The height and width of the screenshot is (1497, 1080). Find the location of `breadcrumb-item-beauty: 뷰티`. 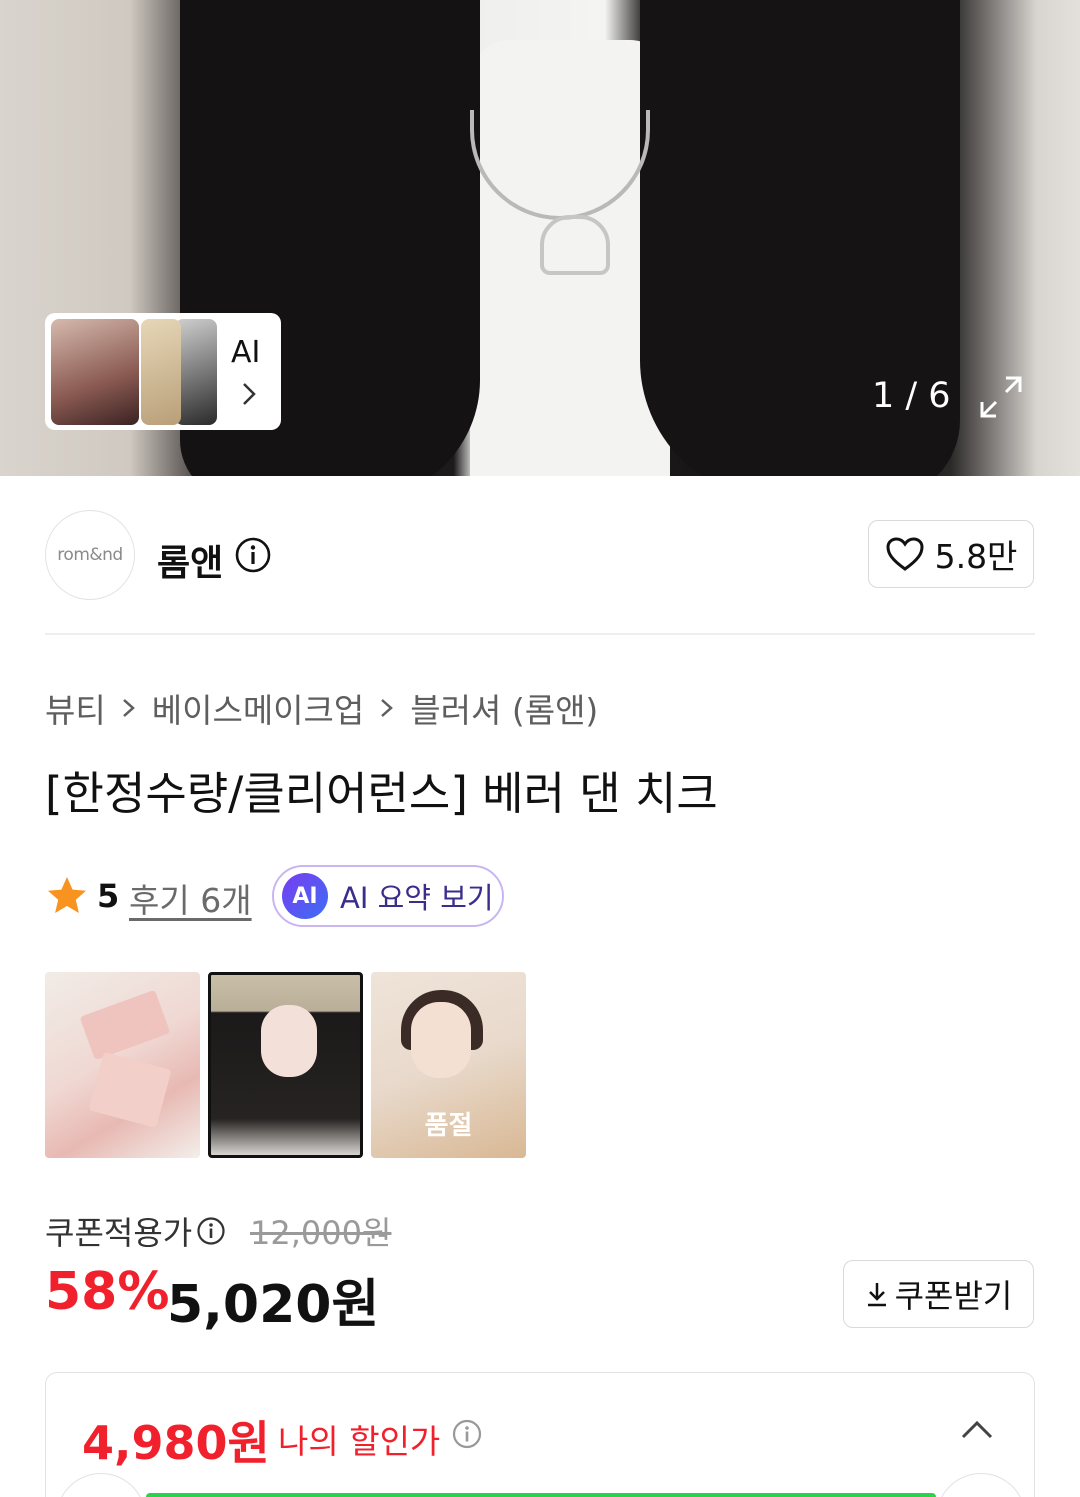

breadcrumb-item-beauty: 뷰티 is located at coordinates (75, 708).